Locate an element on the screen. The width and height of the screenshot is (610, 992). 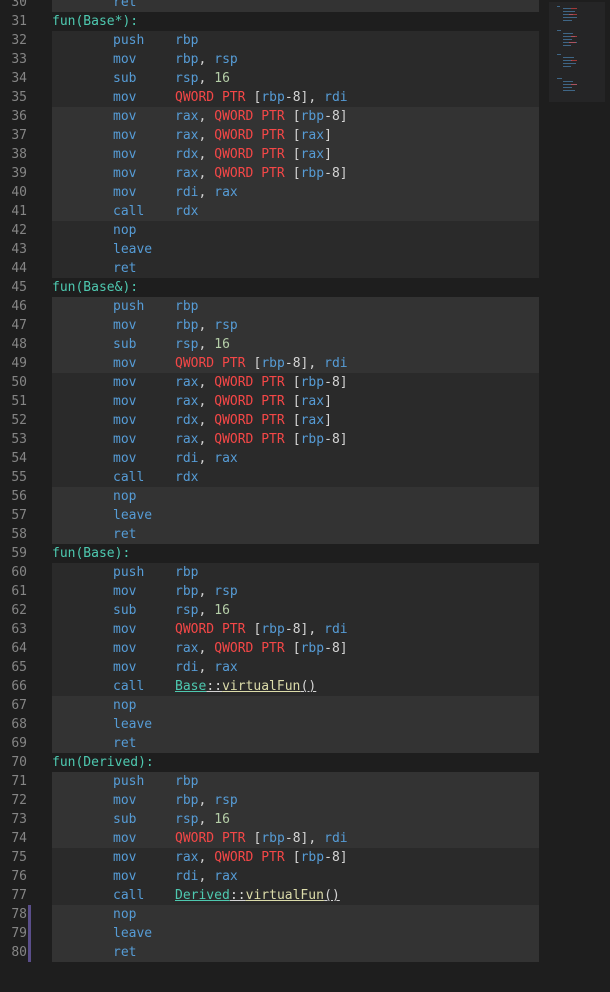
code-line: 48 sub rsp, 16 is located at coordinates (270, 344).